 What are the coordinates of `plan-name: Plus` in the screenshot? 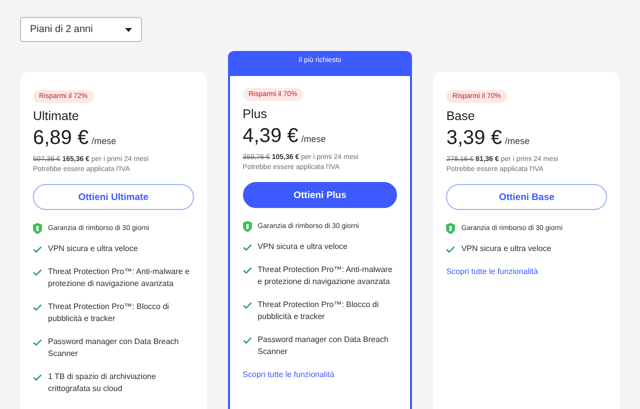 It's located at (255, 114).